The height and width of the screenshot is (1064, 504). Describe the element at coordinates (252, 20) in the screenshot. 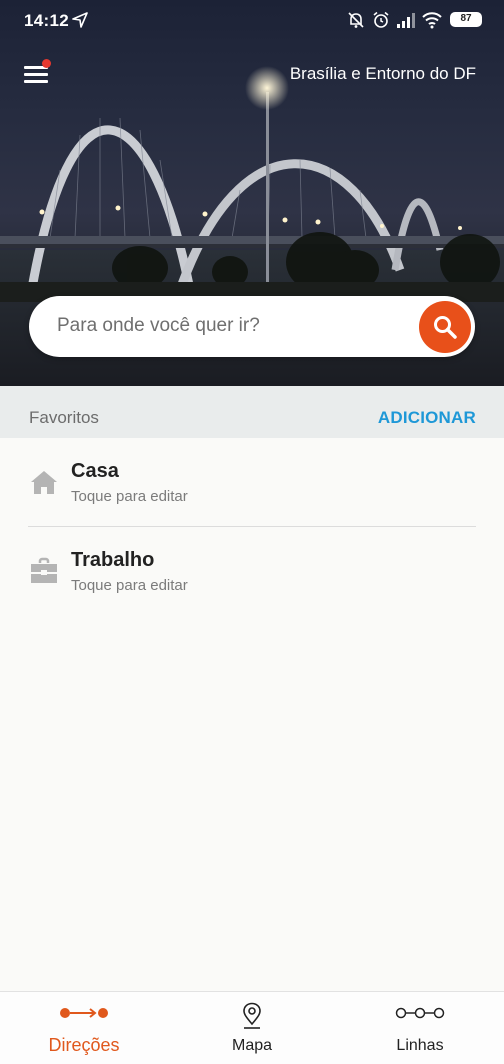

I see `status-bar: 14:12 87` at that location.